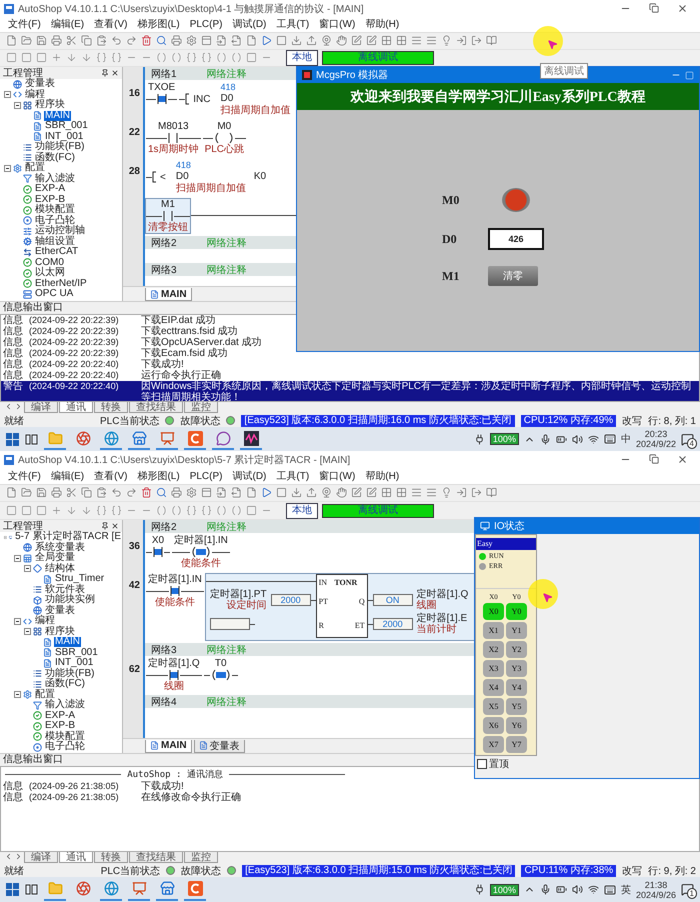  Describe the element at coordinates (60, 569) in the screenshot. I see `tree-item: 结构体` at that location.